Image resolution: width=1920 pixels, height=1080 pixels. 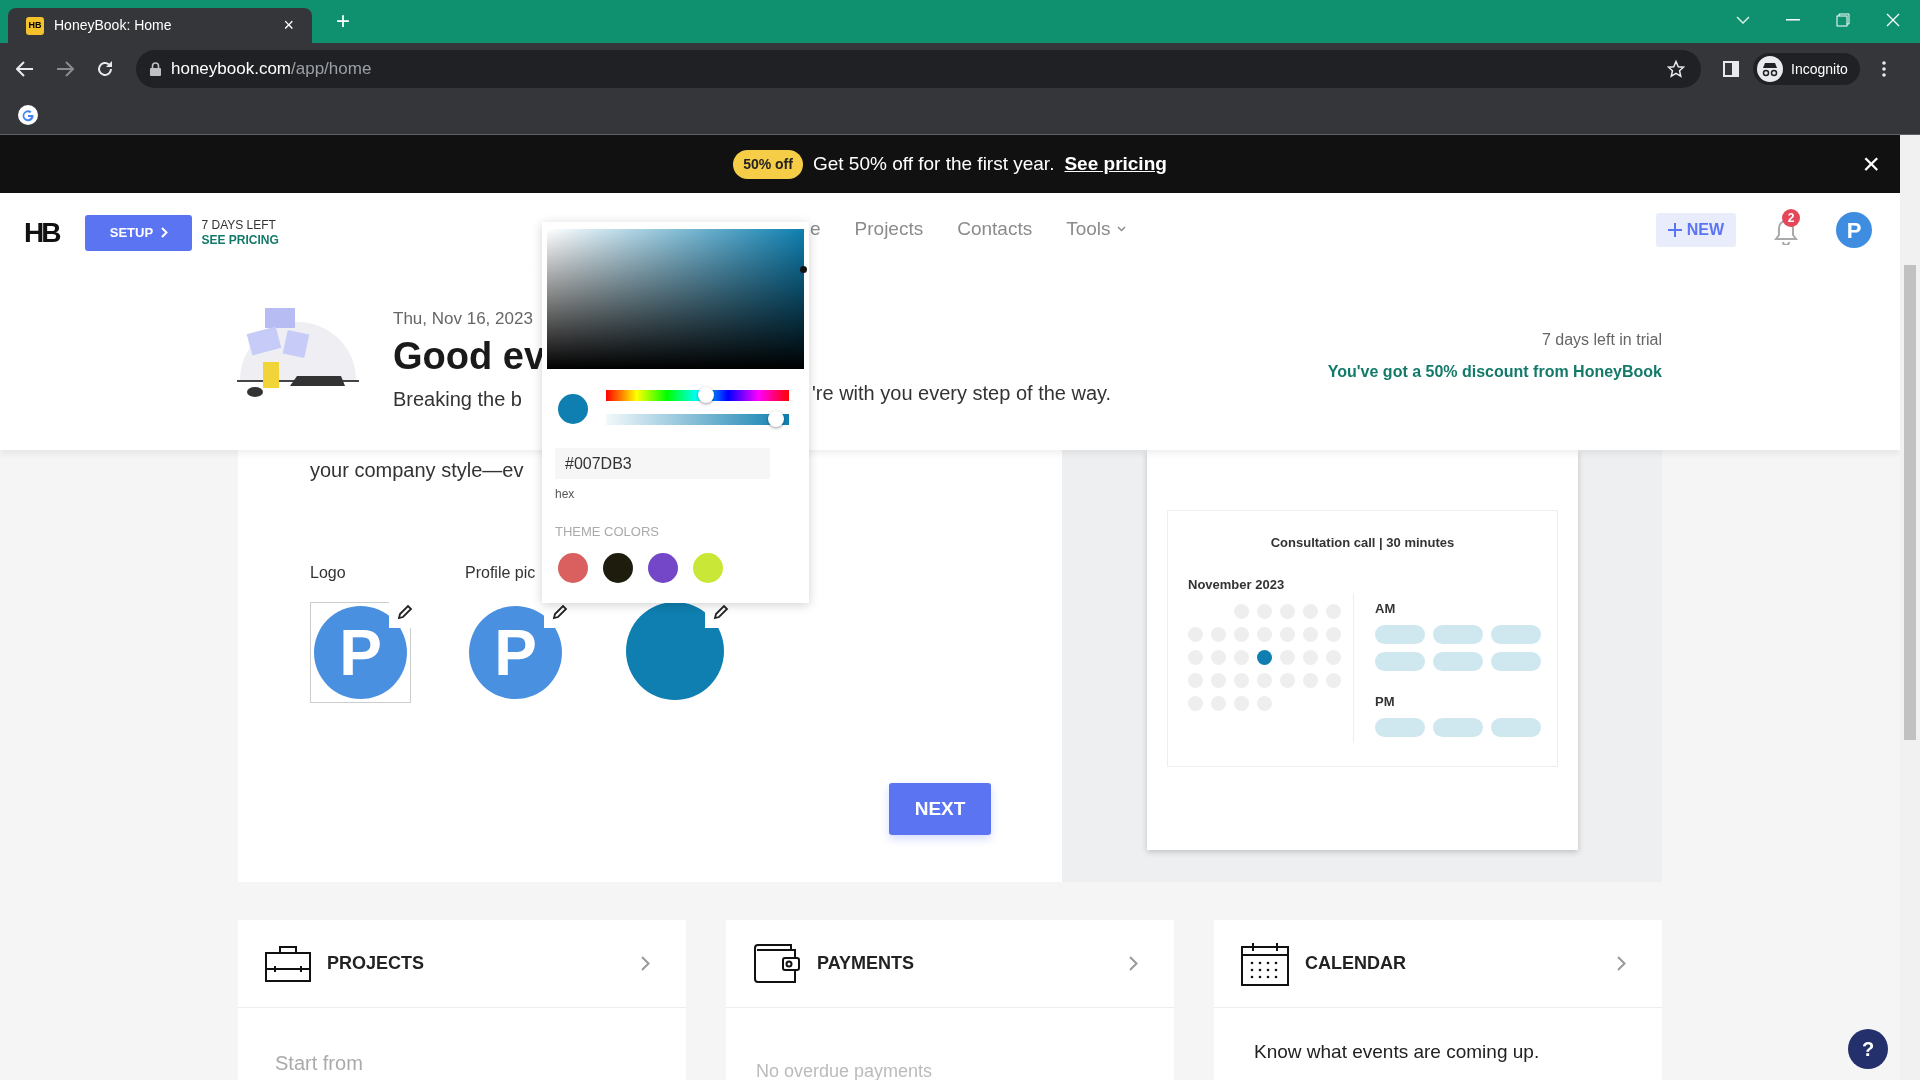 I want to click on calendar-icon, so click(x=1265, y=963).